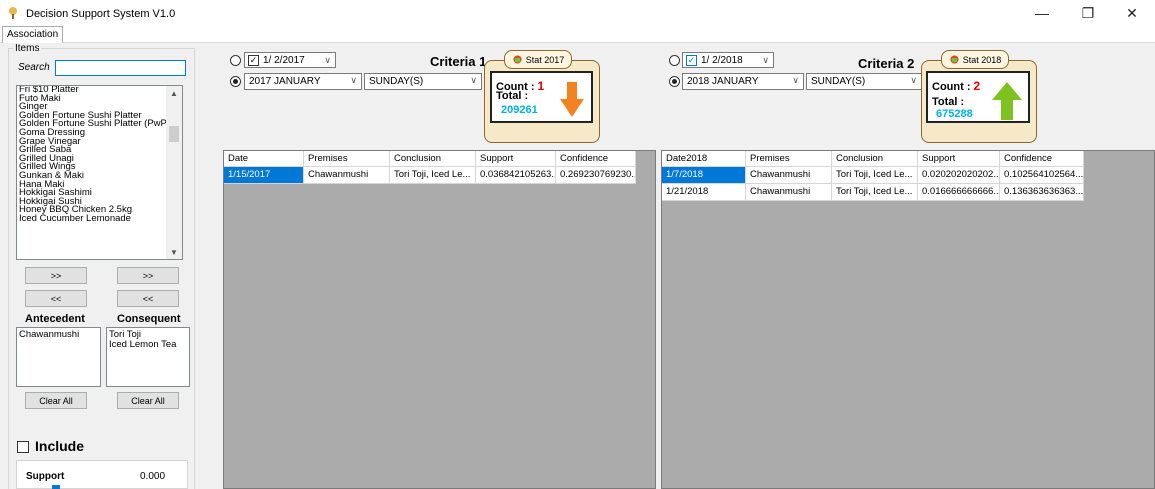 This screenshot has width=1155, height=489. What do you see at coordinates (674, 81) in the screenshot?
I see `criteria2-month-radio` at bounding box center [674, 81].